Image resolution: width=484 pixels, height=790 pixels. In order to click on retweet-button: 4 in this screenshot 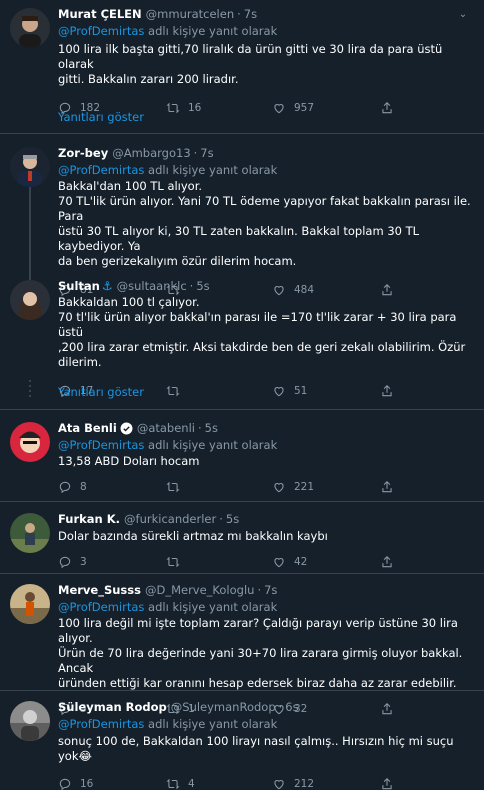, I will do `click(180, 782)`.